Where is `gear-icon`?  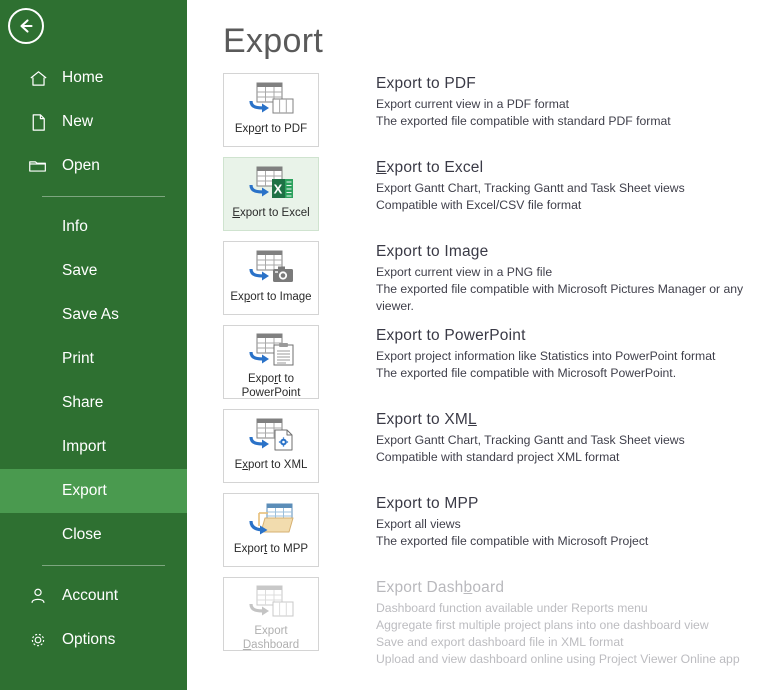
gear-icon is located at coordinates (38, 640).